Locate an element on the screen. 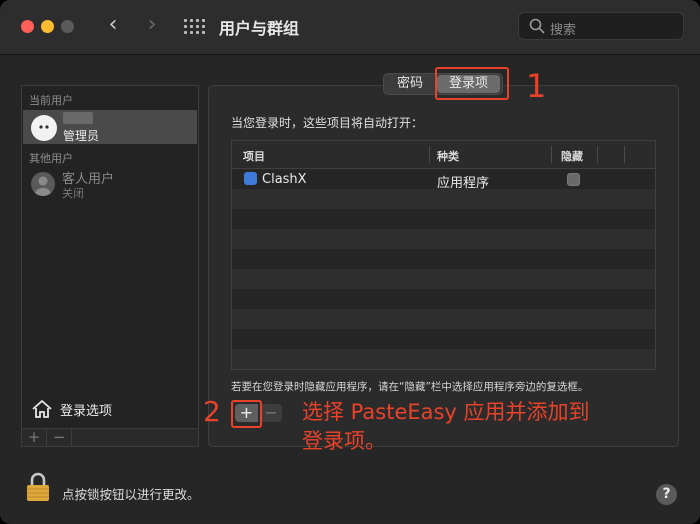 Image resolution: width=700 pixels, height=524 pixels. user-avatar is located at coordinates (44, 128).